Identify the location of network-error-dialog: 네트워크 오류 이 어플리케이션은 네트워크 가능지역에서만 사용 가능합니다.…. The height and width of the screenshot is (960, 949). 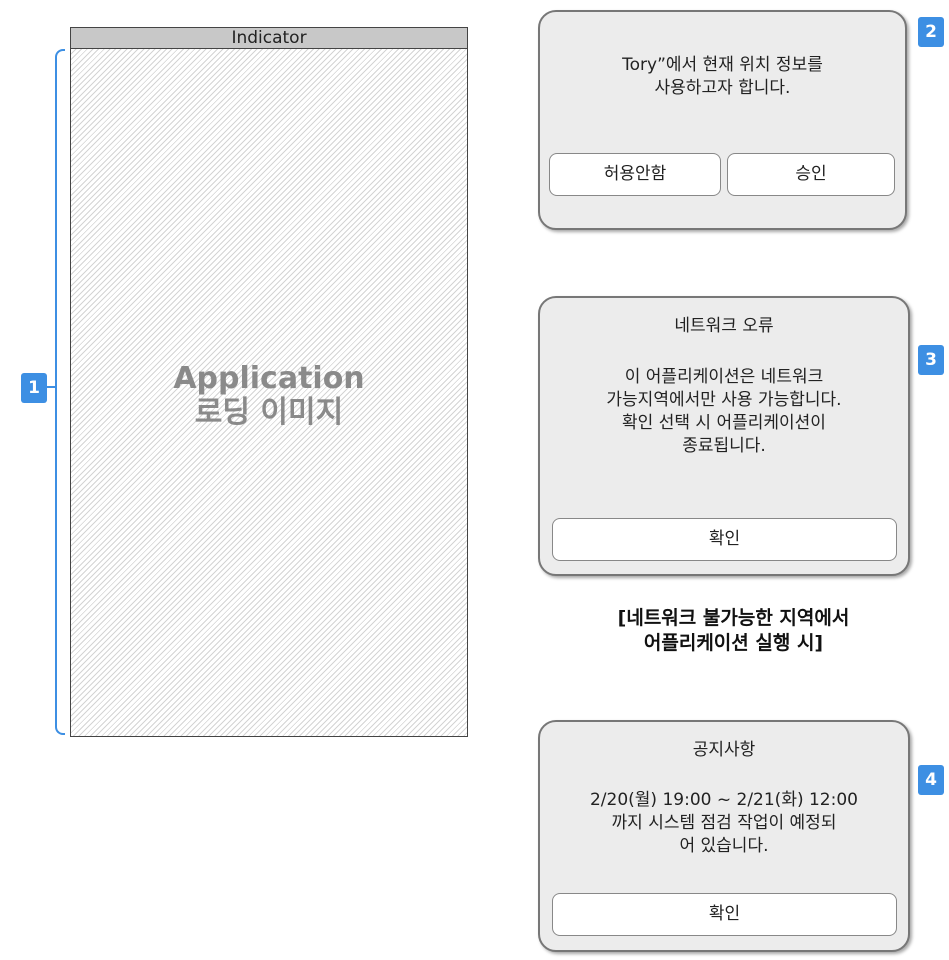
(724, 436).